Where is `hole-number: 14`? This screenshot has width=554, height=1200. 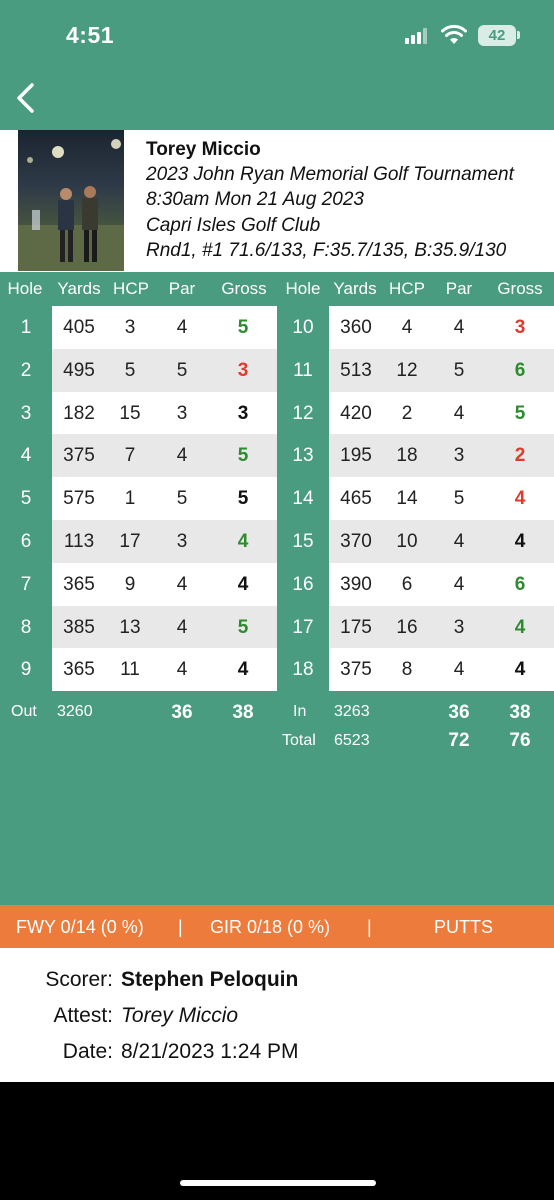 hole-number: 14 is located at coordinates (303, 499).